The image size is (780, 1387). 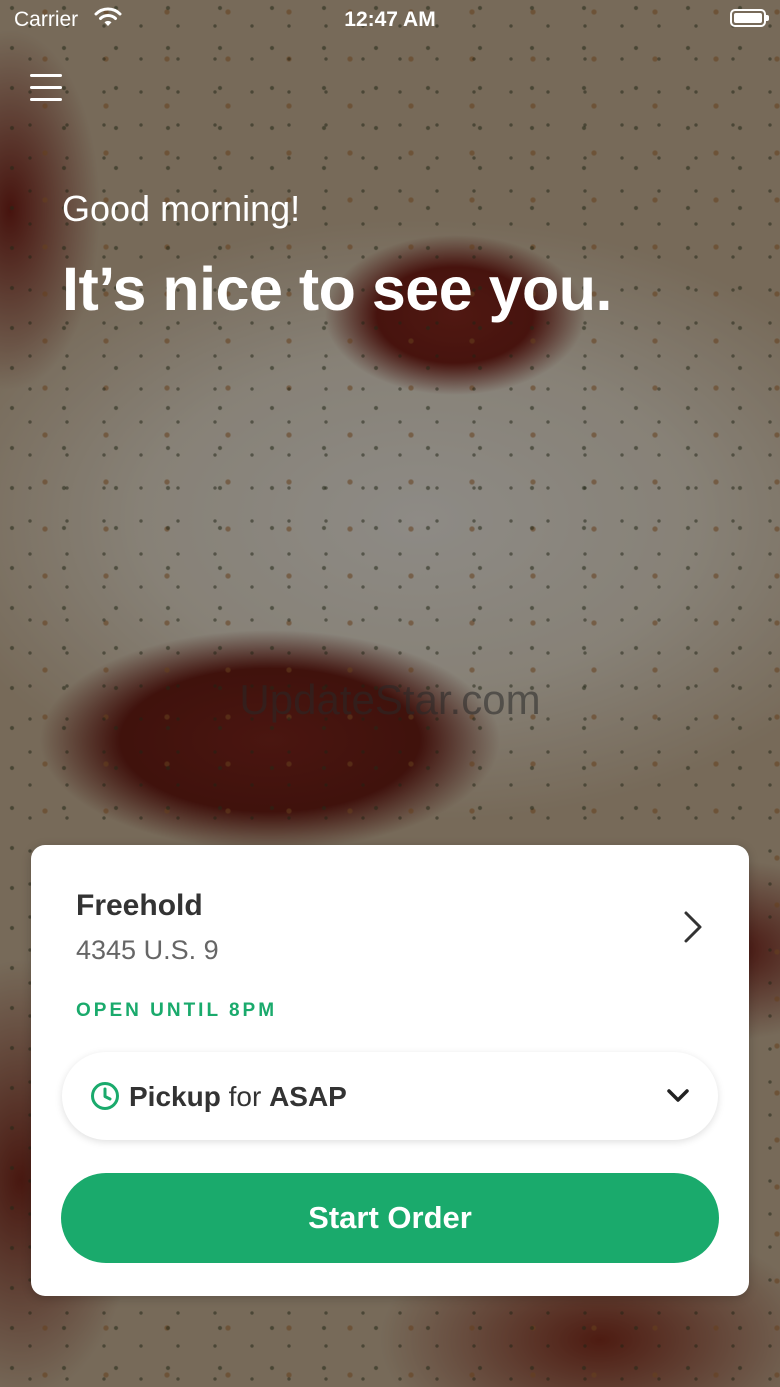 I want to click on headline-text: It’s nice to see you., so click(x=337, y=289).